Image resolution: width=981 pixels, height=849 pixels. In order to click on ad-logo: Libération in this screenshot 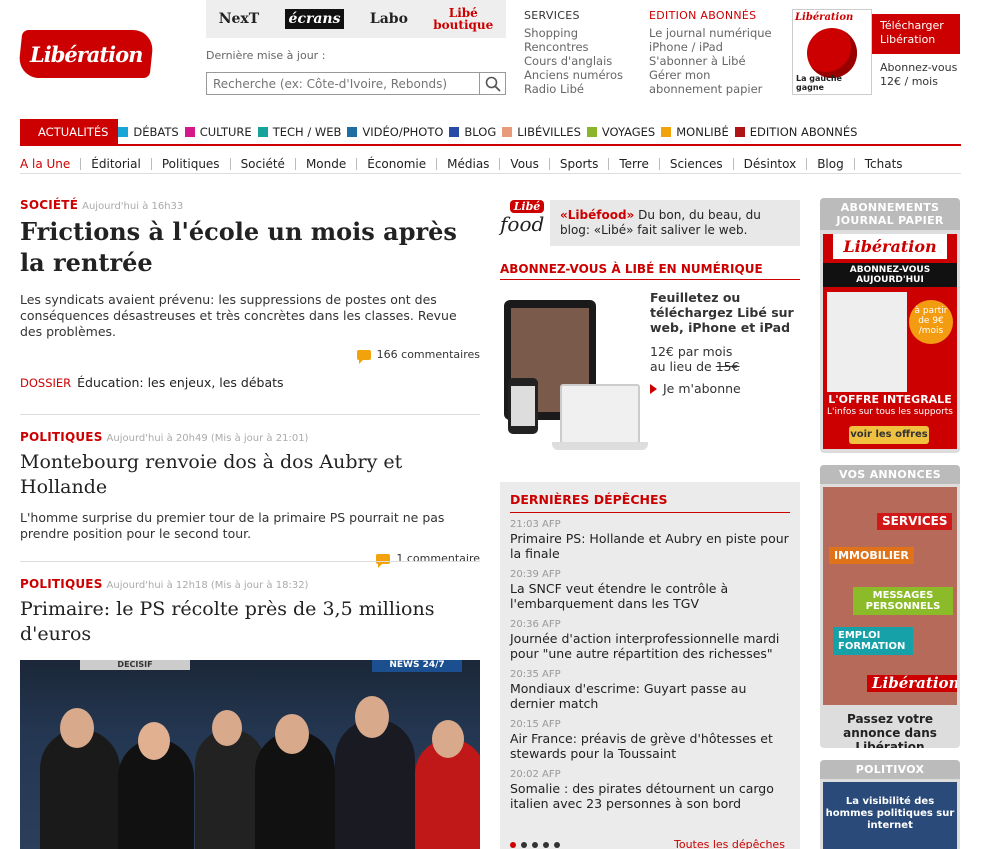, I will do `click(912, 683)`.